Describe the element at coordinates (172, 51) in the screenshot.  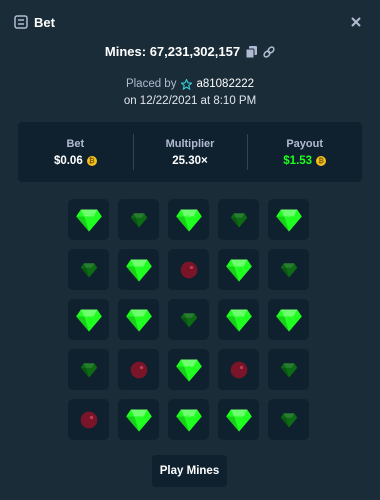
I see `game-title: Mines: 67,231,302,157` at that location.